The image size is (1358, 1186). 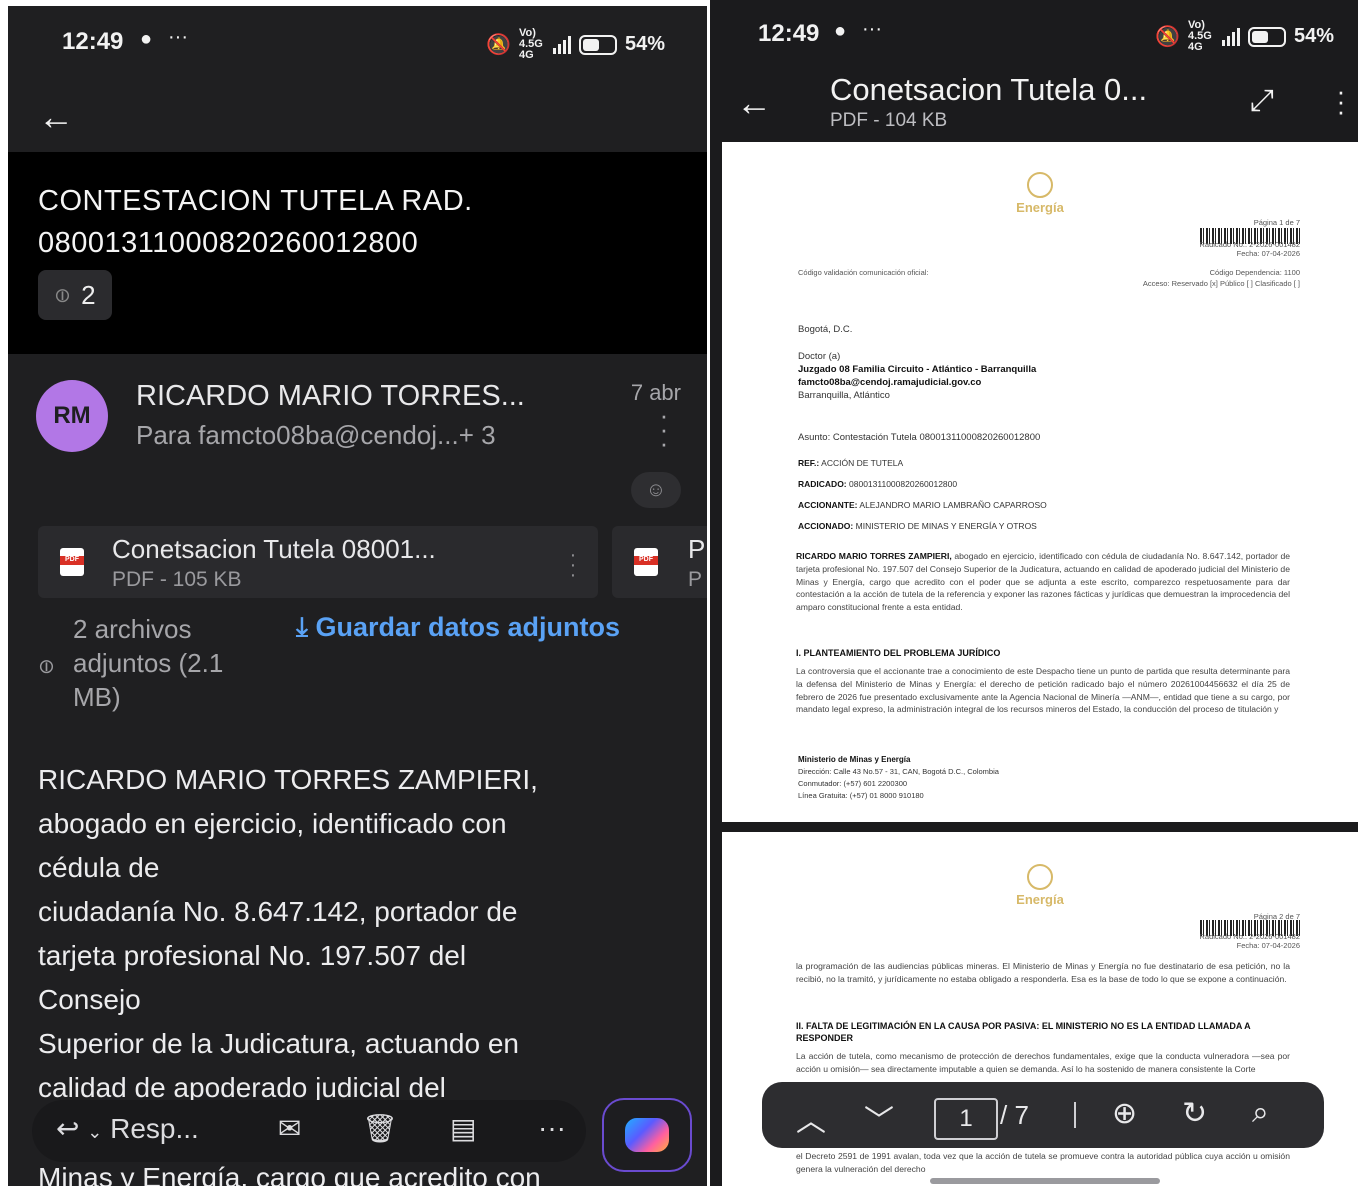 What do you see at coordinates (272, 823) in the screenshot?
I see `body-line: abogado en ejercicio, identificado con` at bounding box center [272, 823].